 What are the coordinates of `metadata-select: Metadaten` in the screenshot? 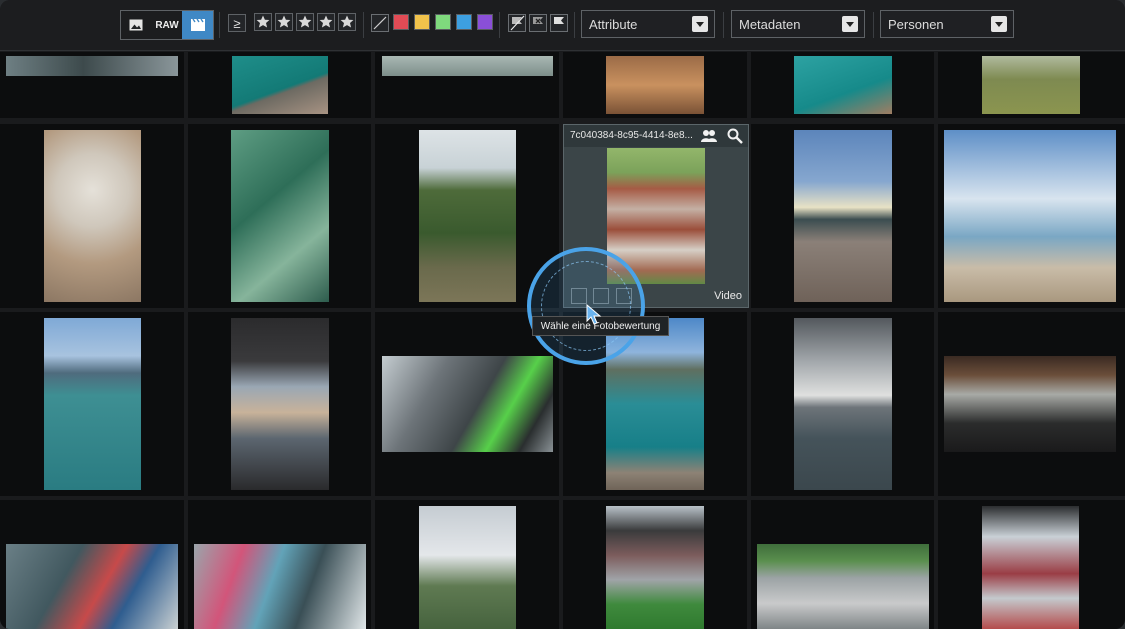 It's located at (798, 24).